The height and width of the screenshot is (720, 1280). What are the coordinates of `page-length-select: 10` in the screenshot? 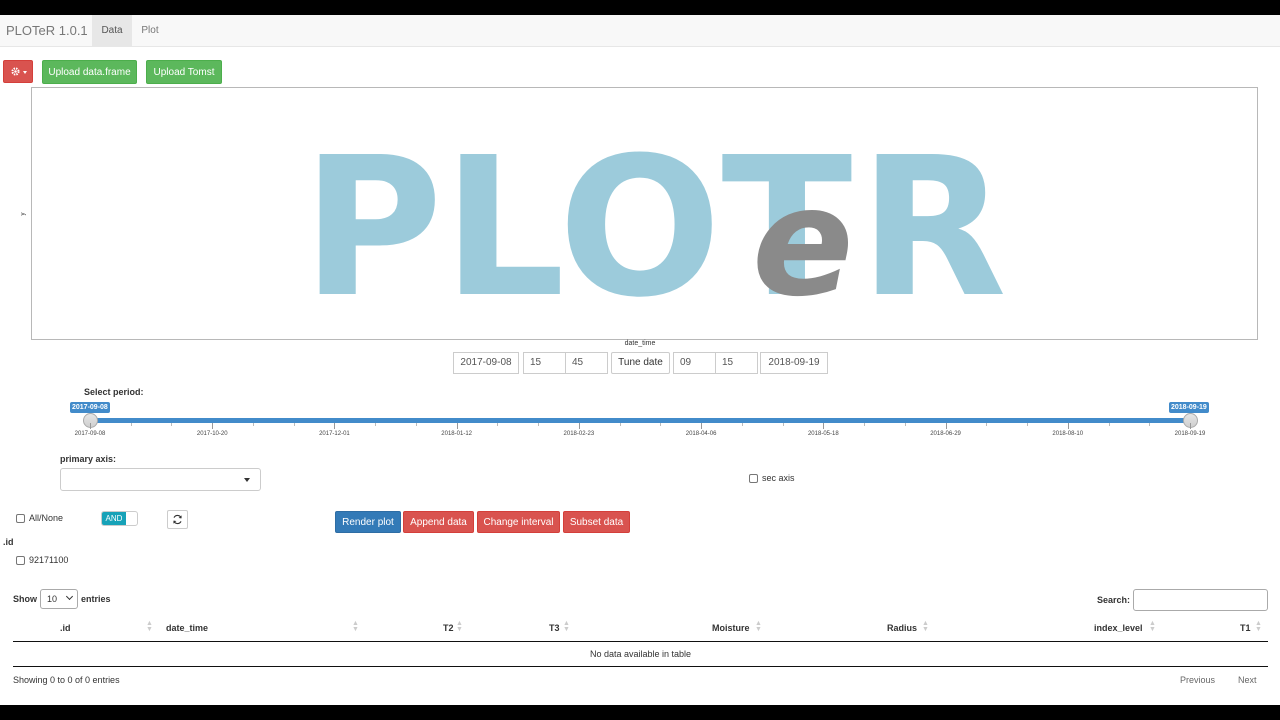 It's located at (59, 599).